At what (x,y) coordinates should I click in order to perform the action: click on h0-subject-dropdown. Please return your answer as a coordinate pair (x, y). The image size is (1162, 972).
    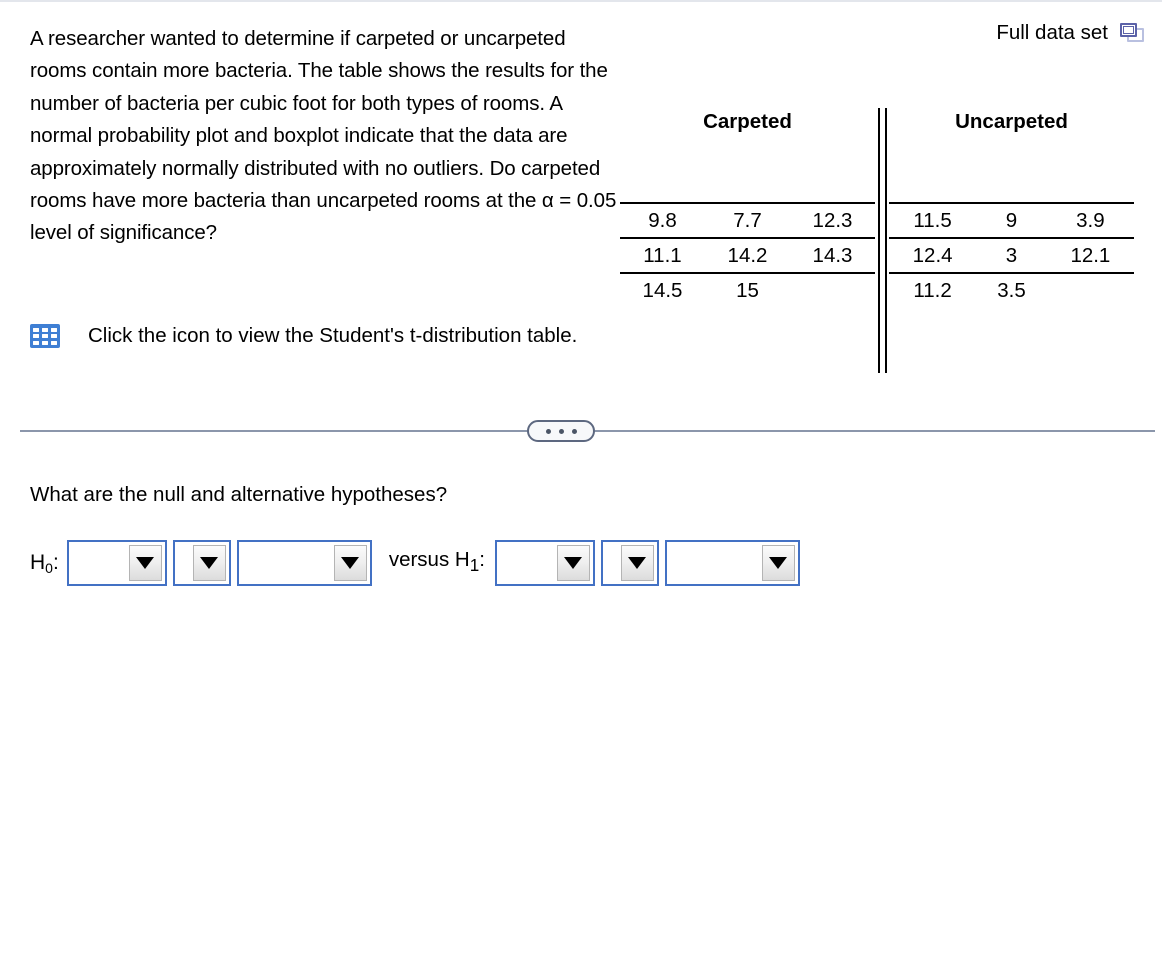
    Looking at the image, I should click on (116, 563).